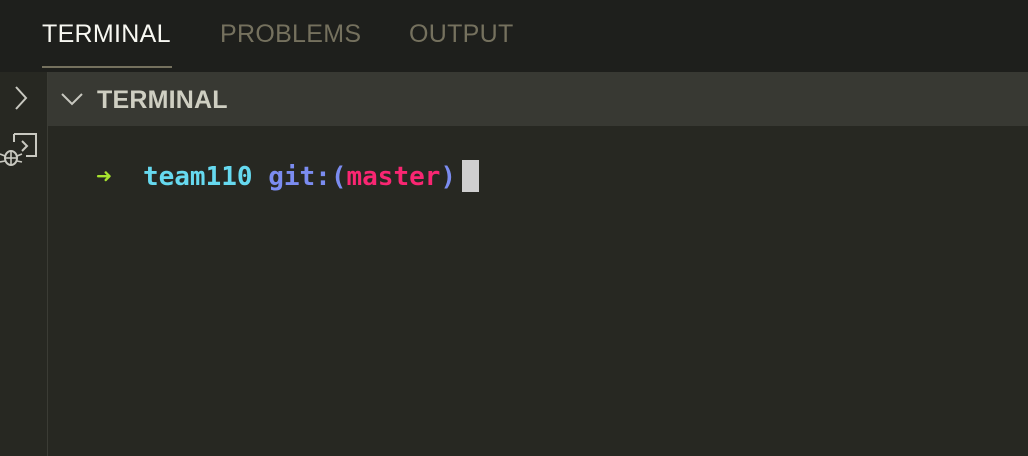 The image size is (1028, 456). I want to click on prompt-arrow: ➜, so click(104, 177).